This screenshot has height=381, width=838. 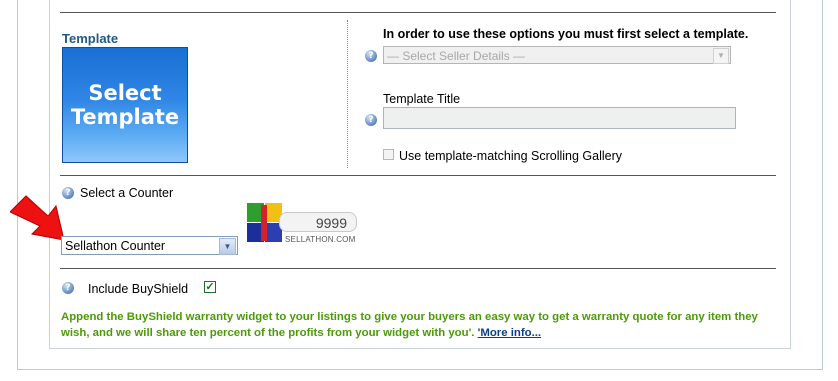 I want to click on column-separator, so click(x=347, y=94).